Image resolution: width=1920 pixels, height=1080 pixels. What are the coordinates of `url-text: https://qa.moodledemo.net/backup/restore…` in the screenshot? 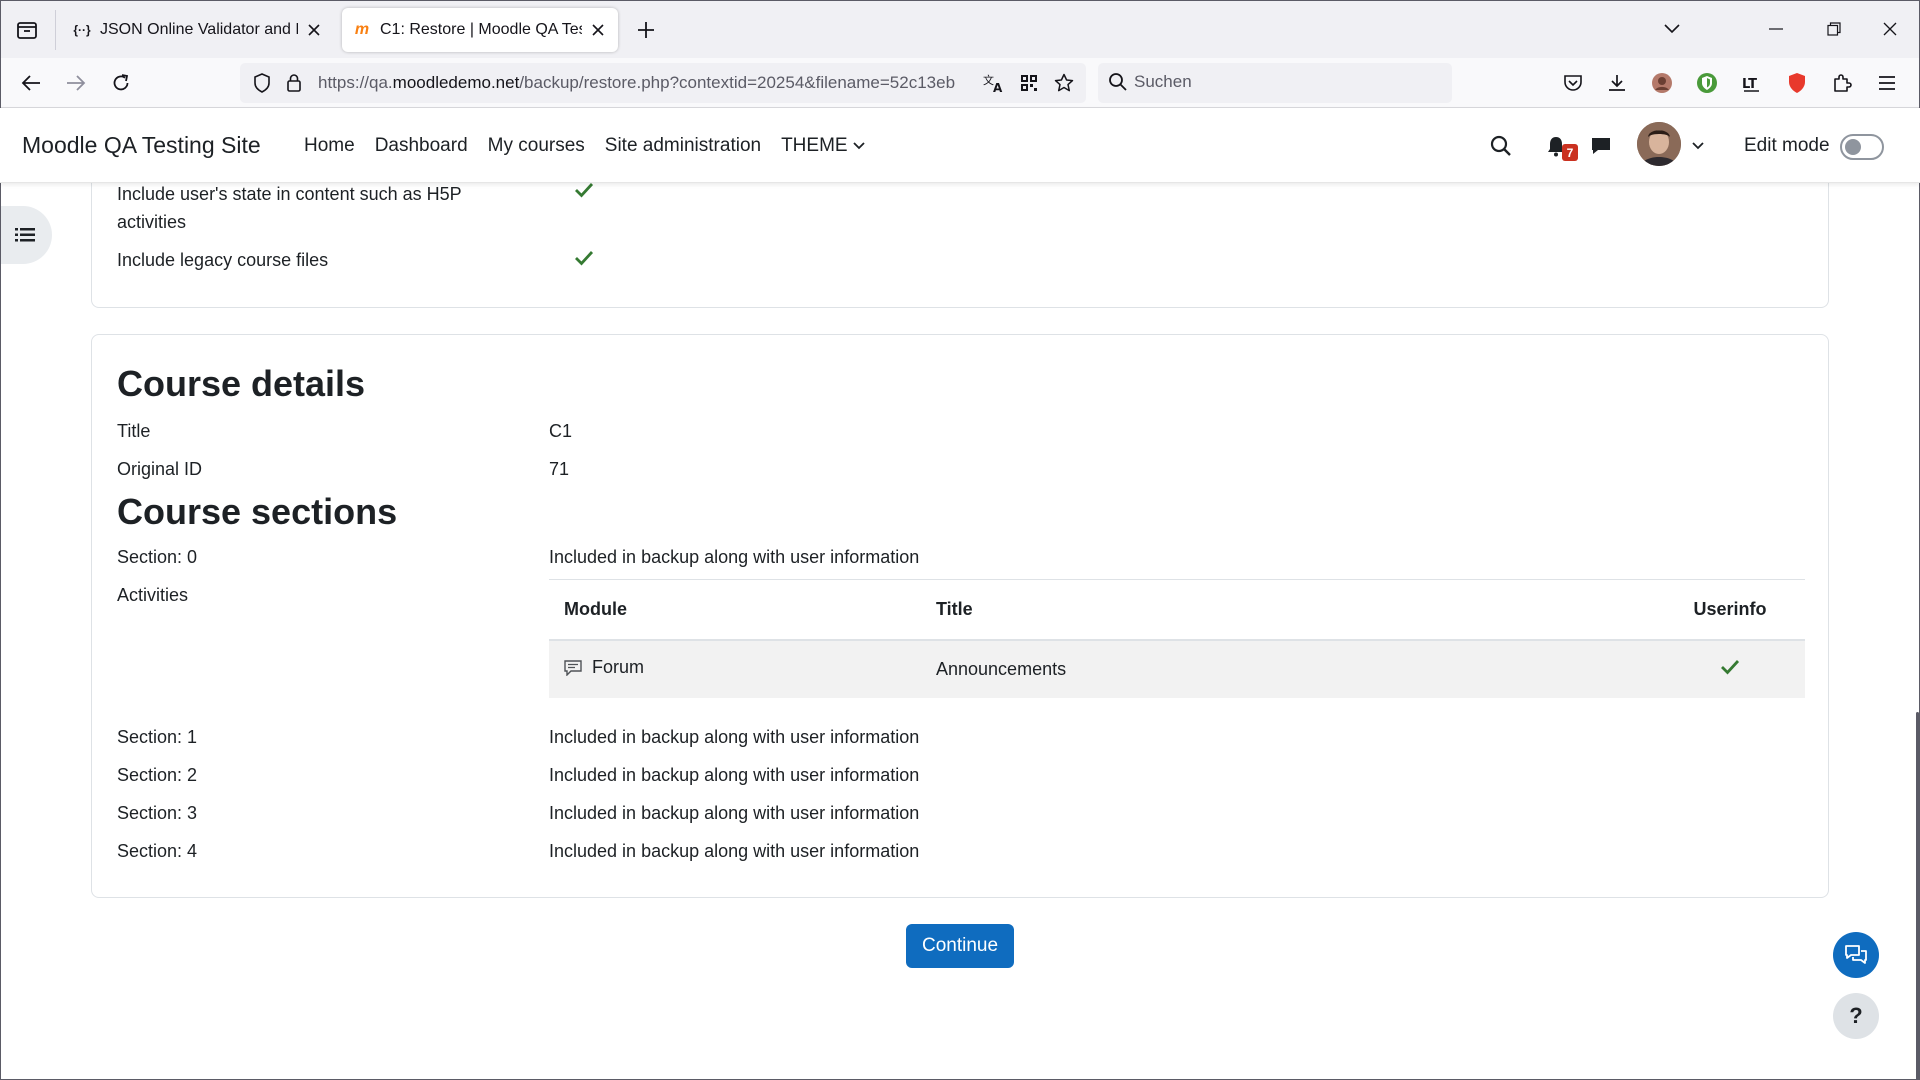 It's located at (663, 83).